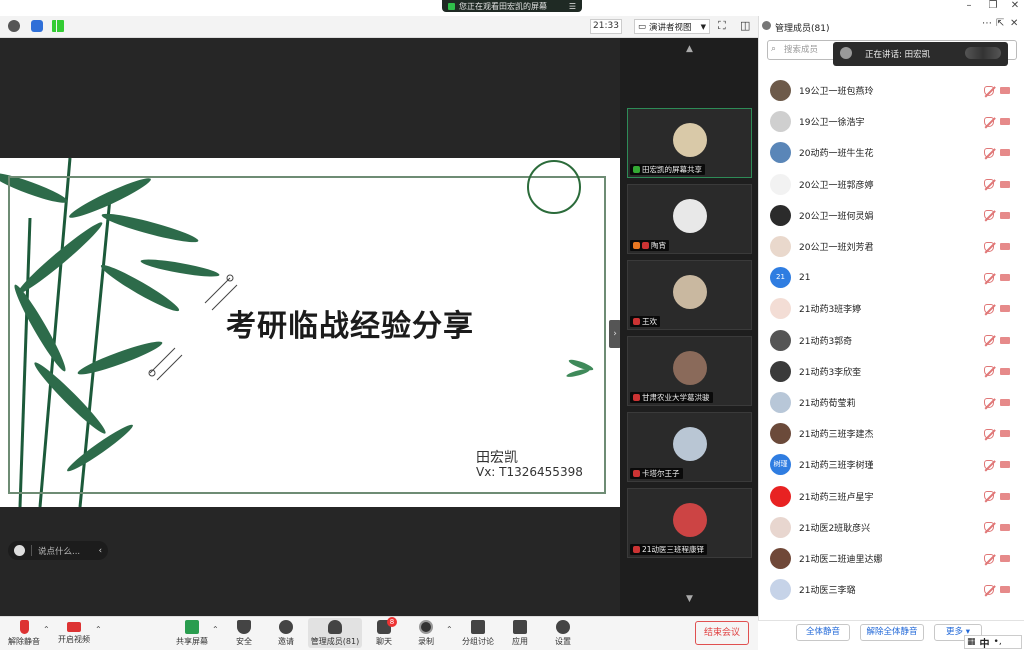 Image resolution: width=1024 pixels, height=650 pixels. What do you see at coordinates (890, 433) in the screenshot?
I see `member-row: 21动药三班李建杰` at bounding box center [890, 433].